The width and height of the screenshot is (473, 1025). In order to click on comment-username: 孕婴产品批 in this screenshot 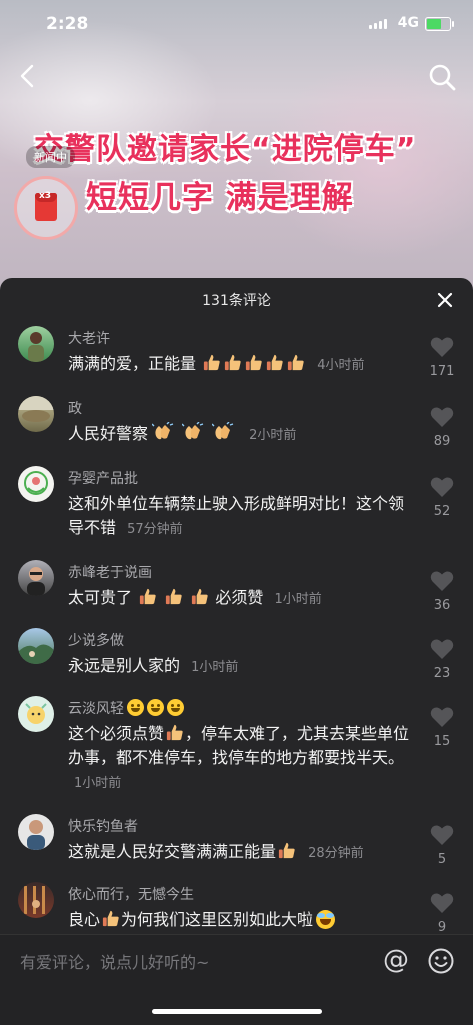, I will do `click(103, 478)`.